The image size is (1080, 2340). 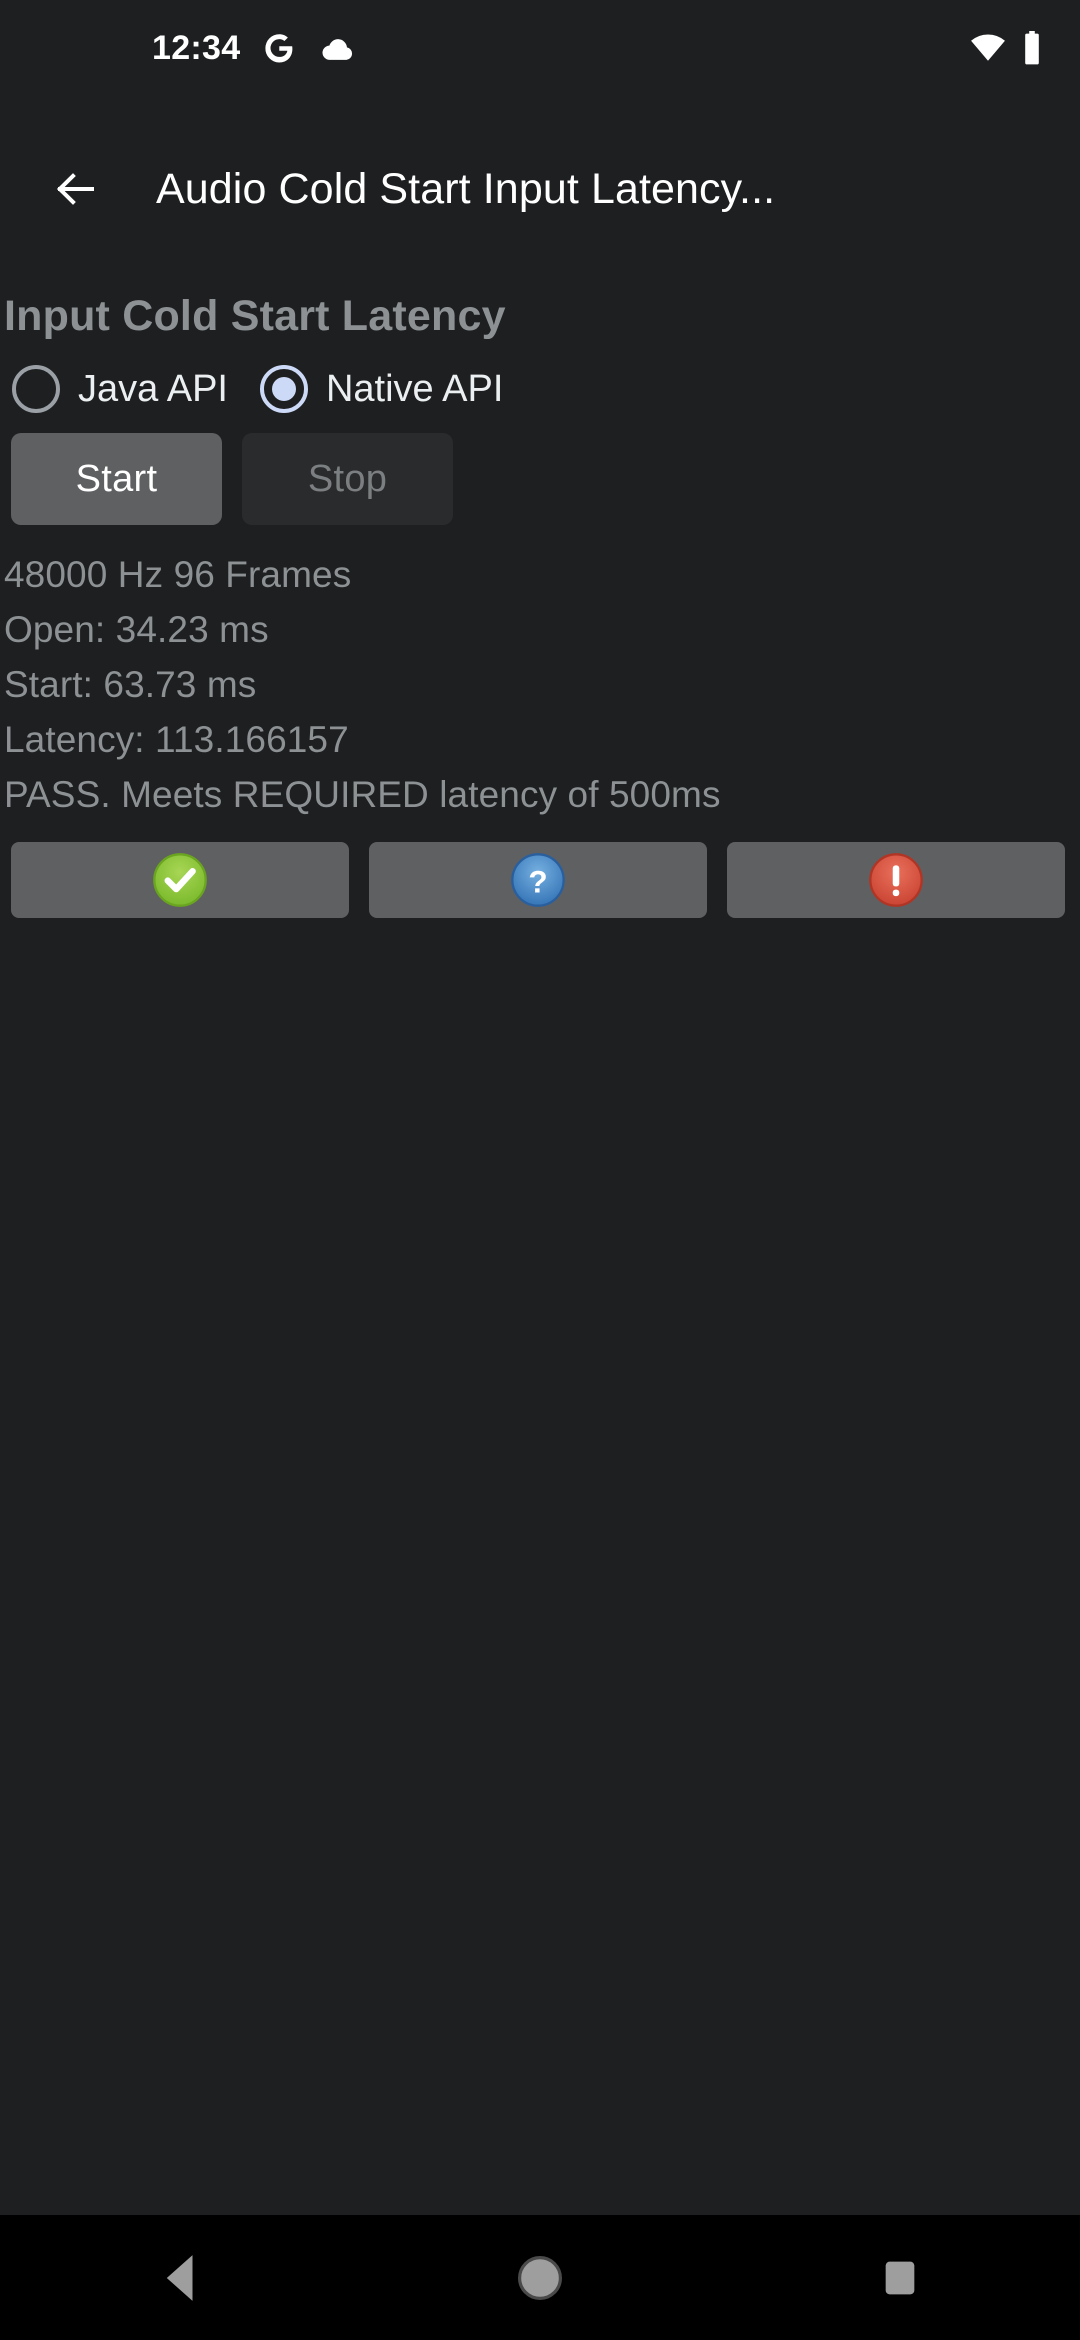 What do you see at coordinates (196, 48) in the screenshot?
I see `status-clock: 12:34` at bounding box center [196, 48].